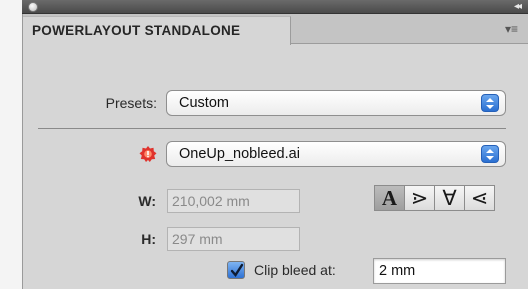 This screenshot has height=289, width=528. What do you see at coordinates (518, 7) in the screenshot?
I see `collapse-icon: ◂◂` at bounding box center [518, 7].